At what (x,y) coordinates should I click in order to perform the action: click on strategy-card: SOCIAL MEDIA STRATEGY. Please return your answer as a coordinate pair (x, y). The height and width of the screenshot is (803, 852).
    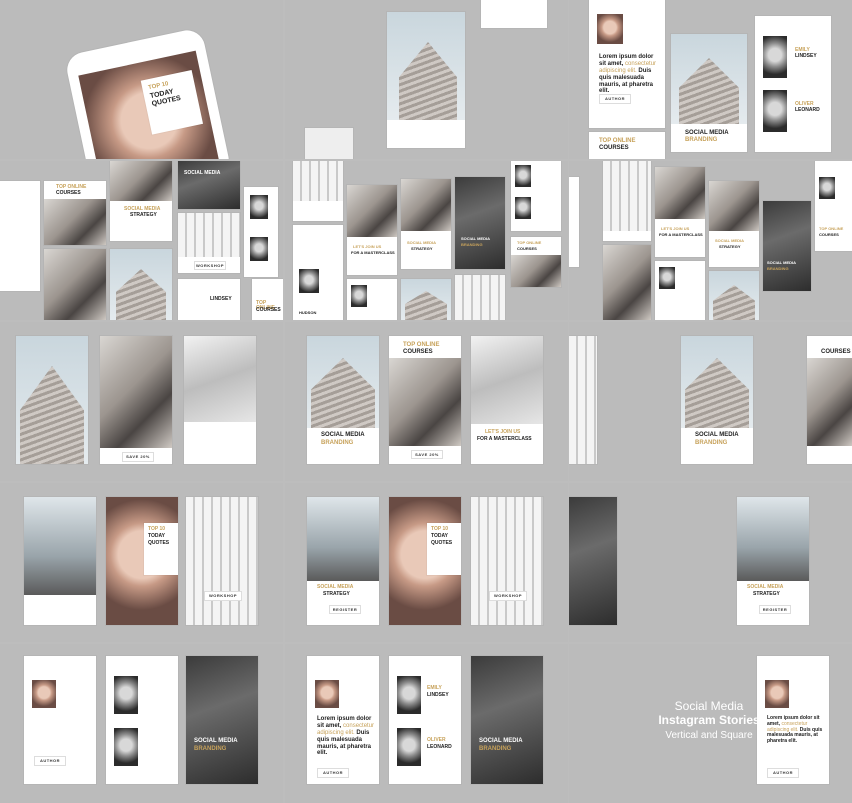
    Looking at the image, I should click on (734, 224).